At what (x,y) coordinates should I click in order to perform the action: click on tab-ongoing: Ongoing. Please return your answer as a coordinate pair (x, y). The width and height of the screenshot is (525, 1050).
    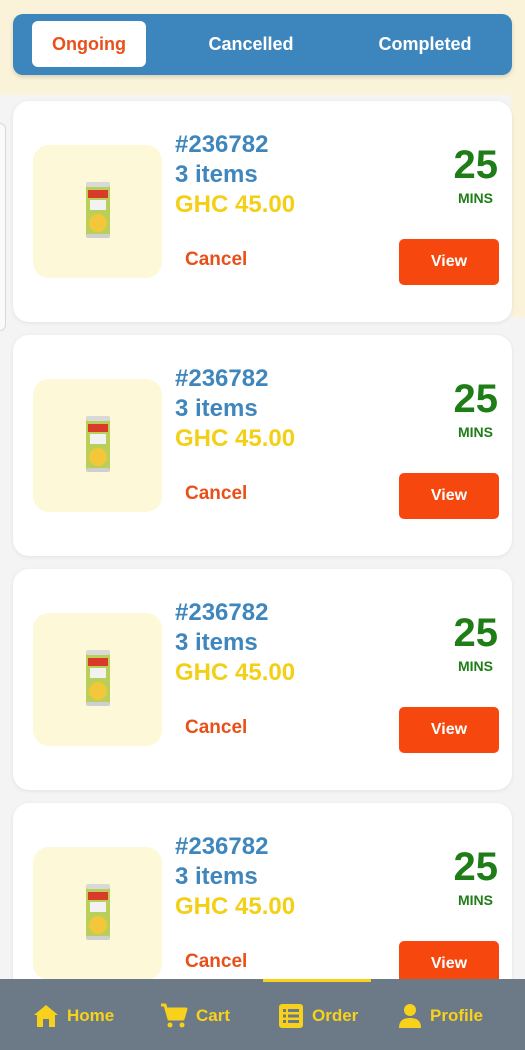
    Looking at the image, I should click on (89, 44).